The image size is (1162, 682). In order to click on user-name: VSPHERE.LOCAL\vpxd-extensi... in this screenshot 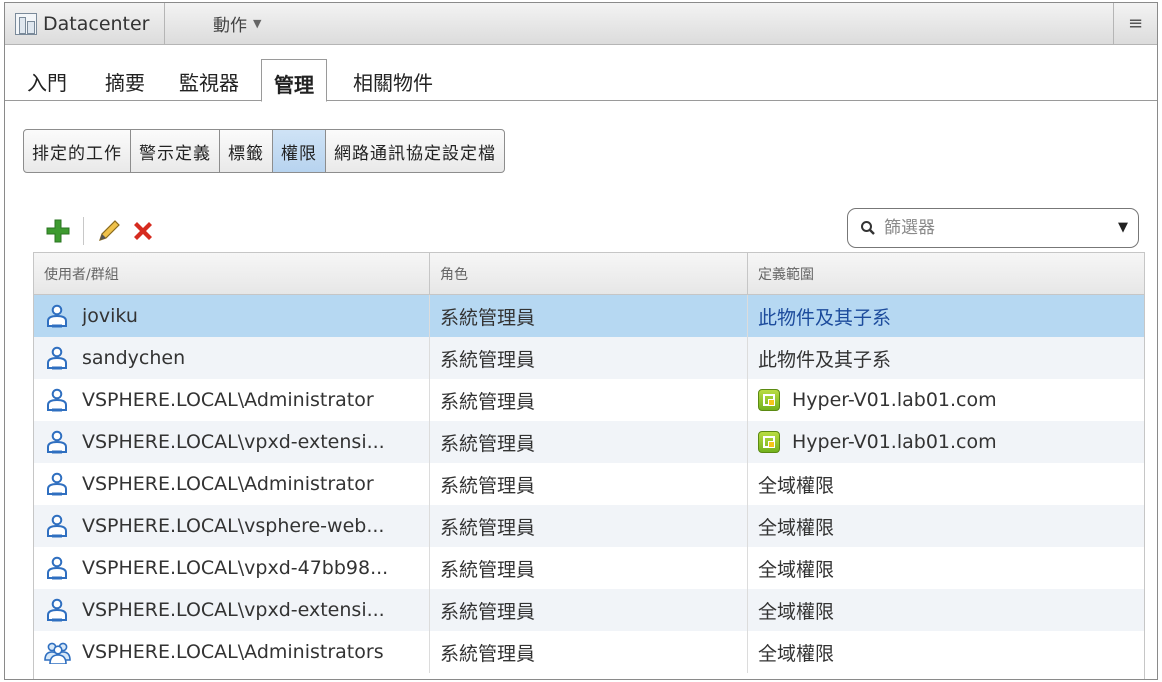, I will do `click(233, 442)`.